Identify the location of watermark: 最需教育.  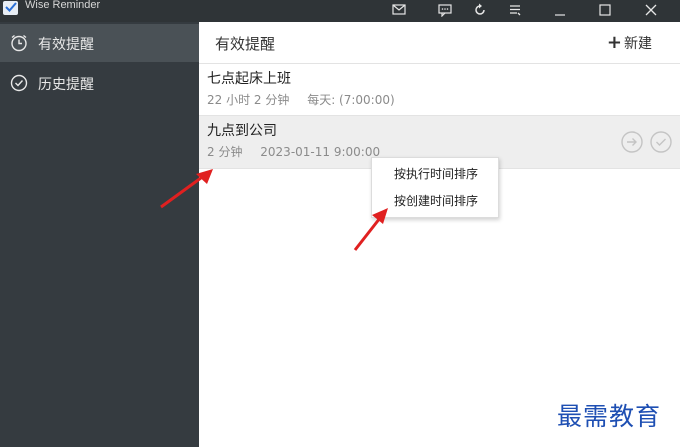
(609, 416).